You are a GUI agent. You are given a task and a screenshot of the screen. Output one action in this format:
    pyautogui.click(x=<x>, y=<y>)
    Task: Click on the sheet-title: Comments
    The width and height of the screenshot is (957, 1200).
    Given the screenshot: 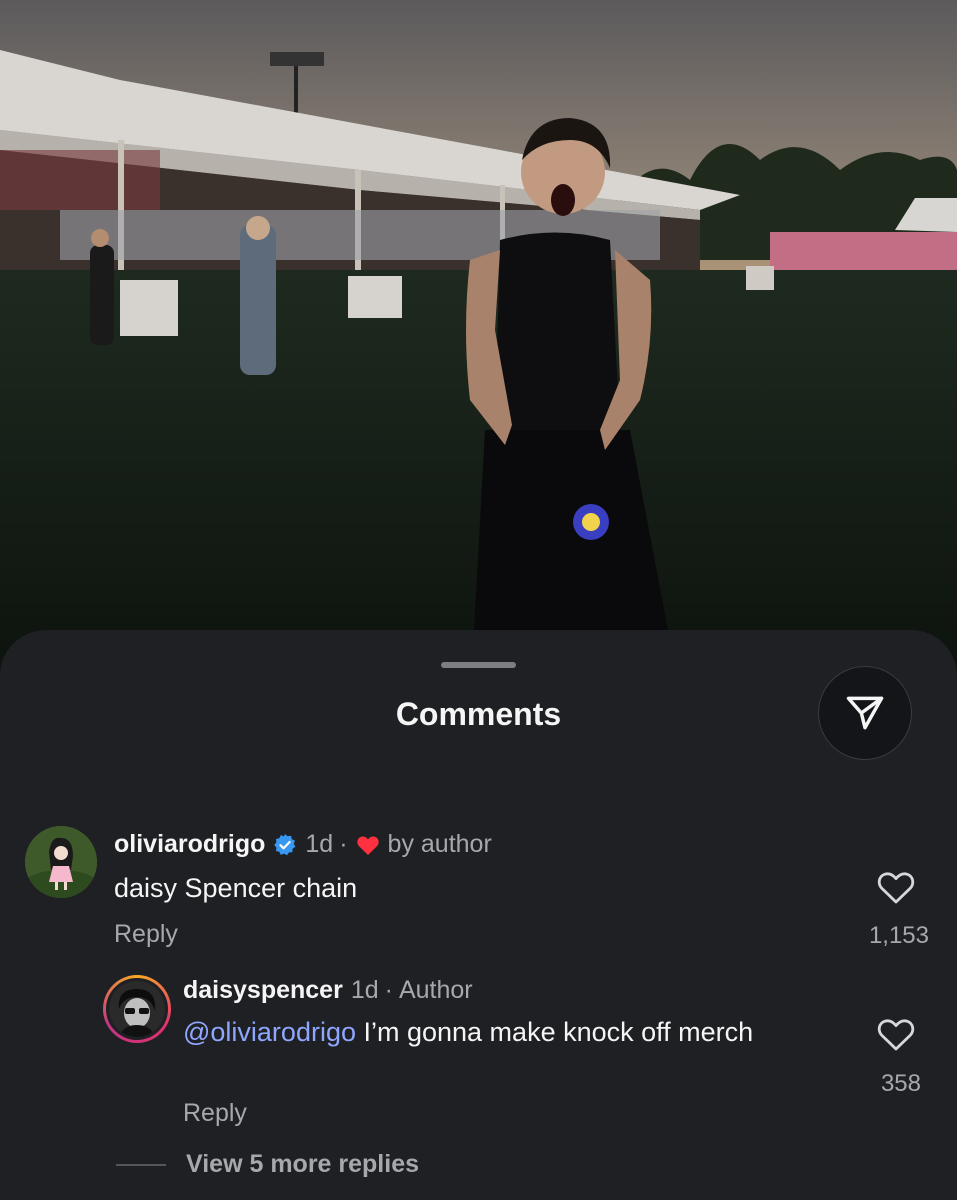 What is the action you would take?
    pyautogui.click(x=478, y=714)
    